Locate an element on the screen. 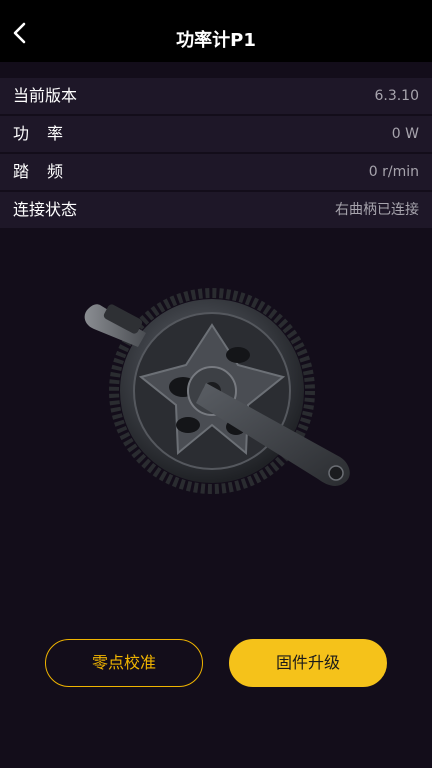  page-title: 功率计P1 is located at coordinates (216, 40).